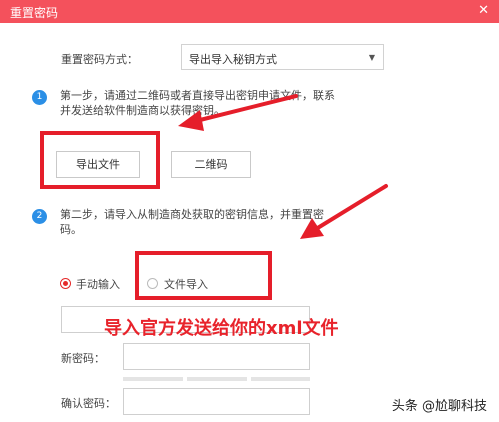 The image size is (499, 422). What do you see at coordinates (283, 166) in the screenshot?
I see `annotation-arrows` at bounding box center [283, 166].